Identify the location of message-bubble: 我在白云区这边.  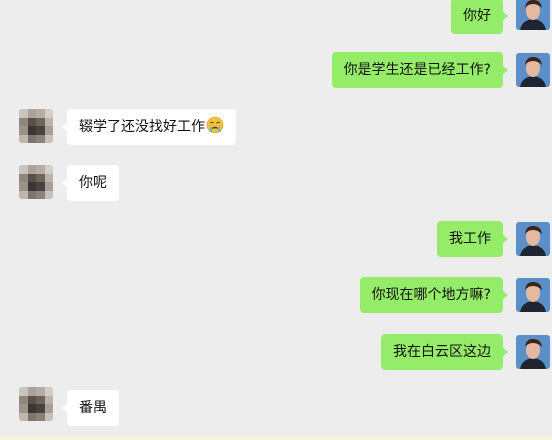
(444, 352).